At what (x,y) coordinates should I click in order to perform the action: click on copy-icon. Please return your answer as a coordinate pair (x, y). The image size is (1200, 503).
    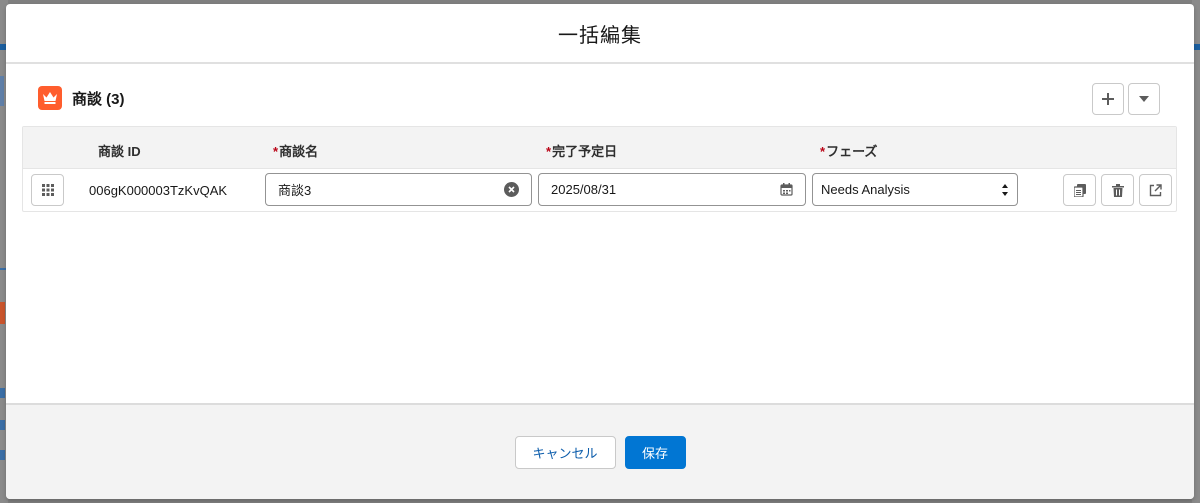
    Looking at the image, I should click on (1079, 190).